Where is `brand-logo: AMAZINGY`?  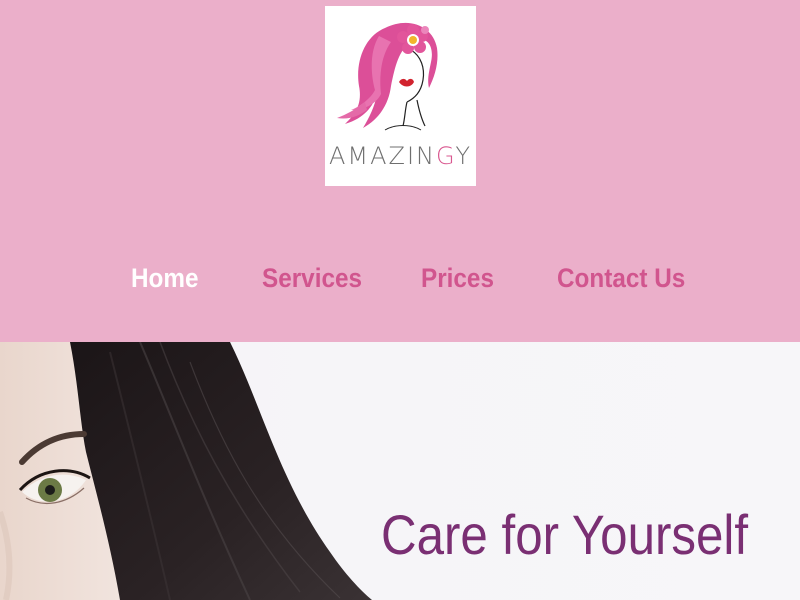
brand-logo: AMAZINGY is located at coordinates (400, 96).